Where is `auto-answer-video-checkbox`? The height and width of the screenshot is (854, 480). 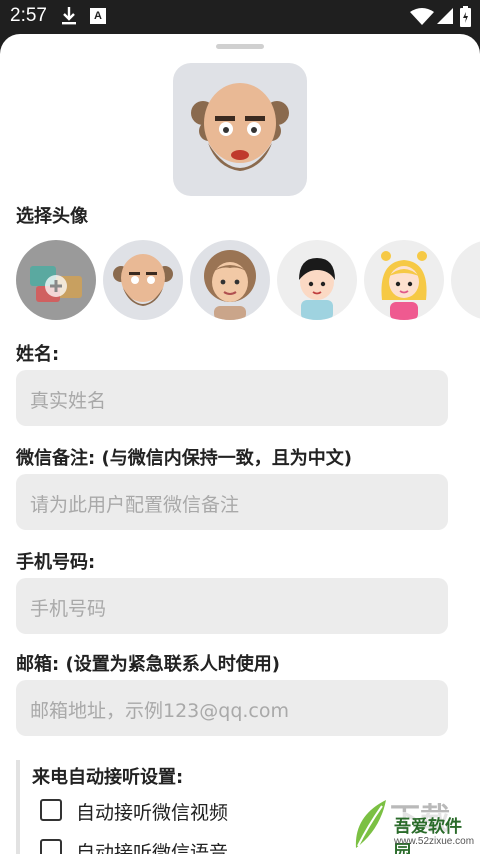
auto-answer-video-checkbox is located at coordinates (51, 810).